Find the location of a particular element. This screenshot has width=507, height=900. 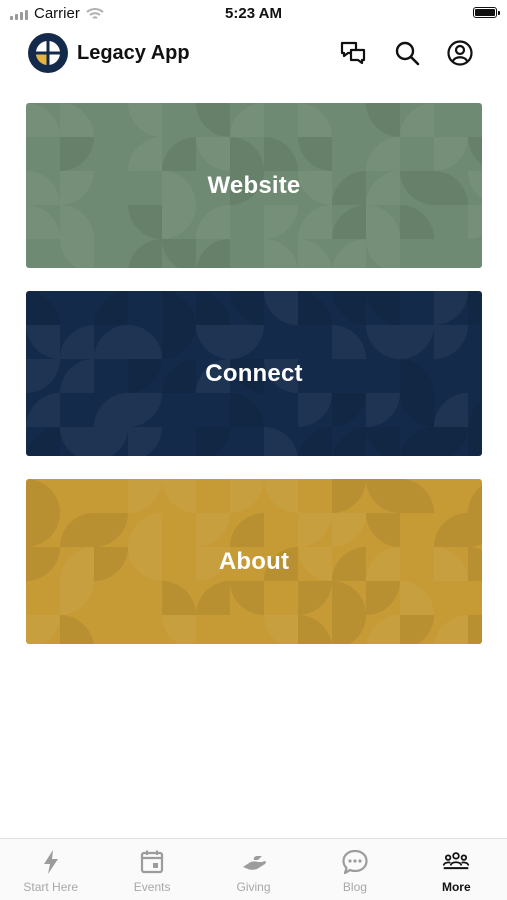

tab-label: Start Here is located at coordinates (51, 887).